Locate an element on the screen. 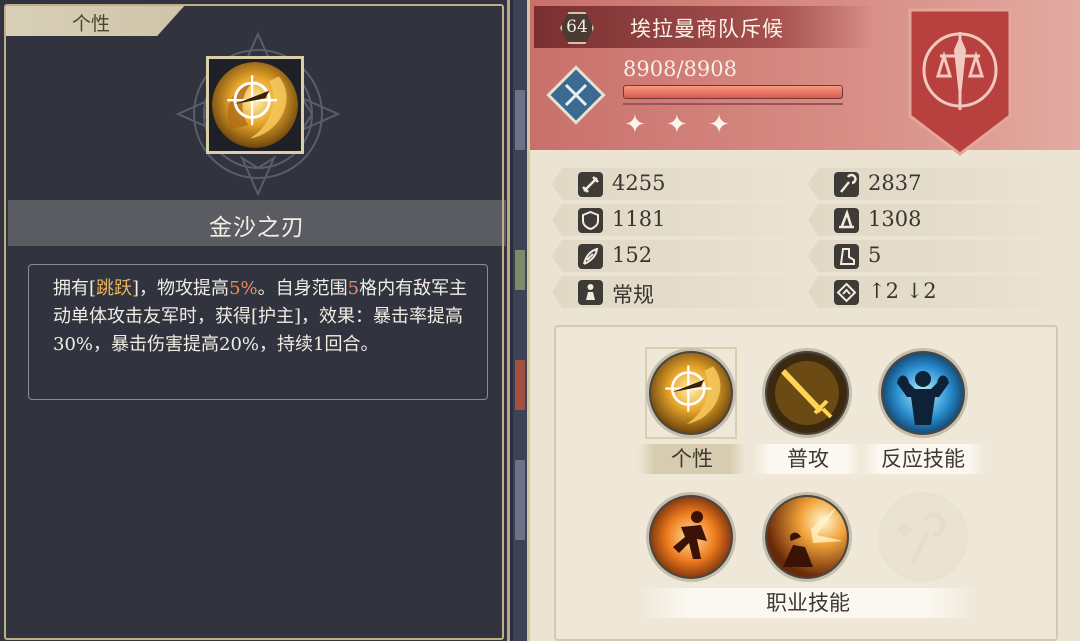  stat-defense: 1181 is located at coordinates (677, 220).